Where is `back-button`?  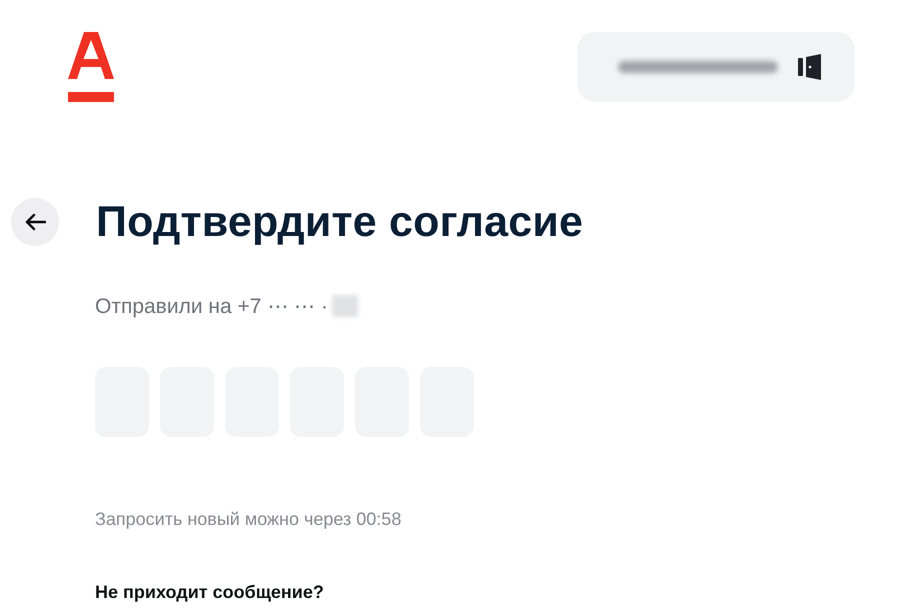
back-button is located at coordinates (35, 222).